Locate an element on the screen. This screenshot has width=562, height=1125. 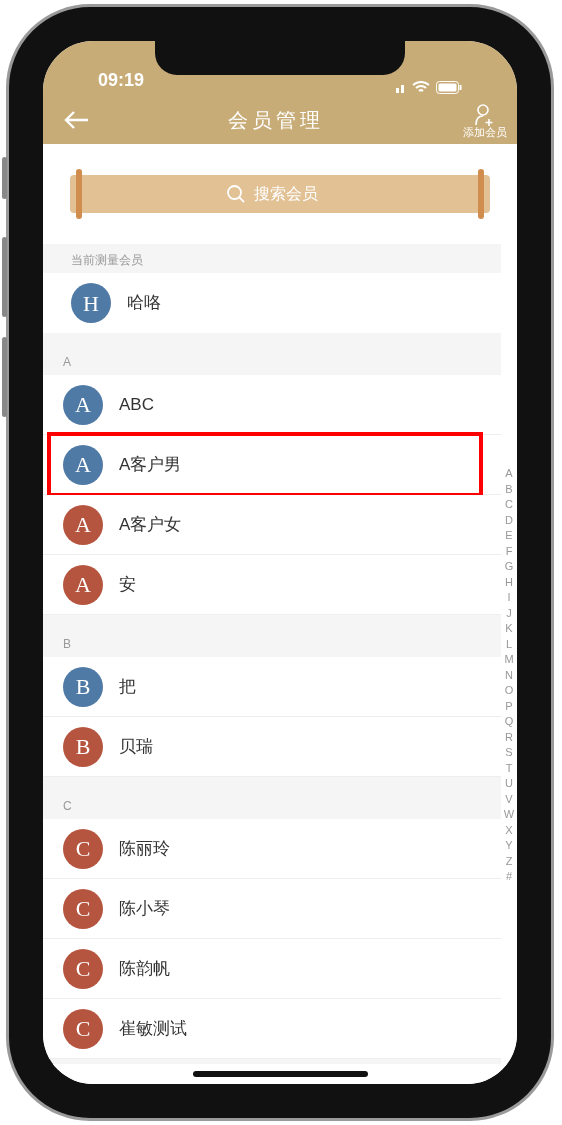
index-letter: K is located at coordinates (509, 629).